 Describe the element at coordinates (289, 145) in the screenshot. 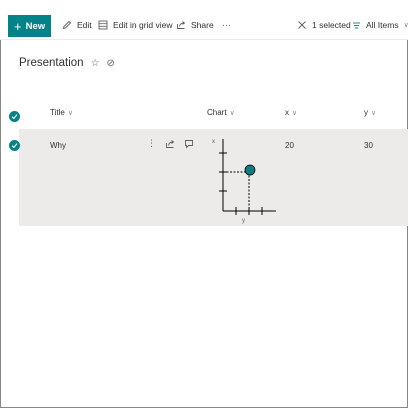

I see `row-x-value: 20` at that location.